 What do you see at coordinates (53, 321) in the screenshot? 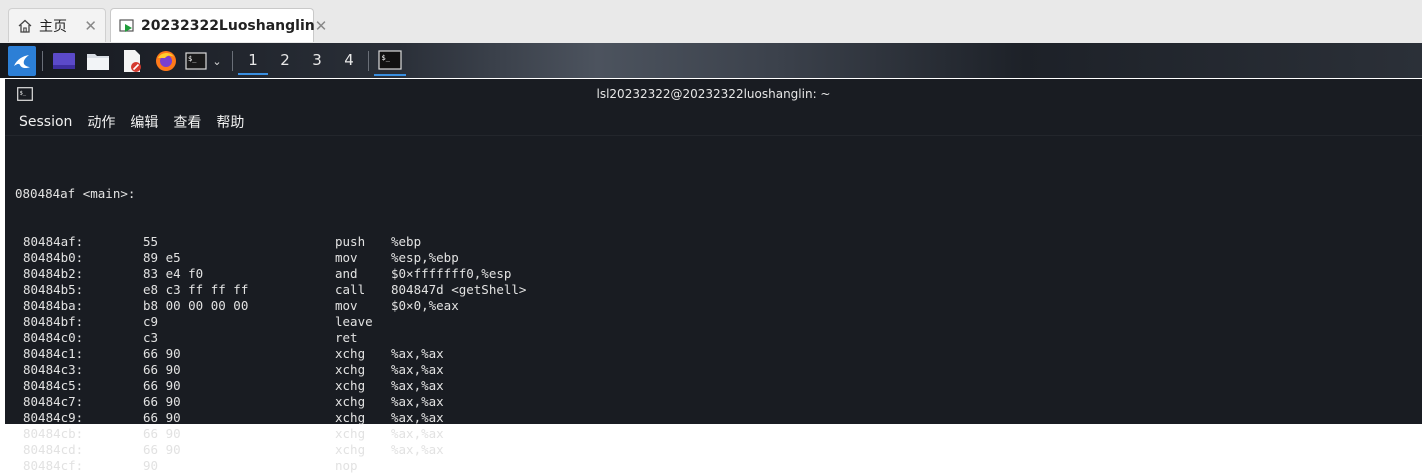
I see `instruction-address: 80484bf:` at bounding box center [53, 321].